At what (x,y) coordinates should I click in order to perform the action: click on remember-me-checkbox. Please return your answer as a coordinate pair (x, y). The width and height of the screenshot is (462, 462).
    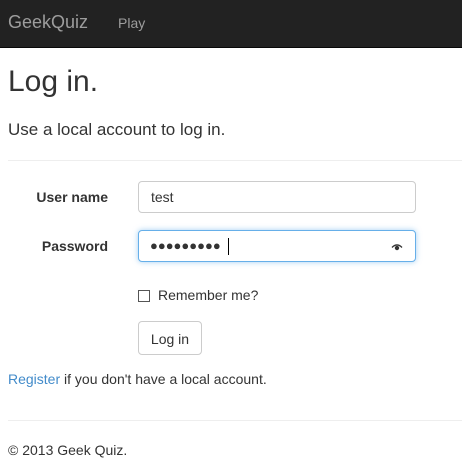
    Looking at the image, I should click on (144, 296).